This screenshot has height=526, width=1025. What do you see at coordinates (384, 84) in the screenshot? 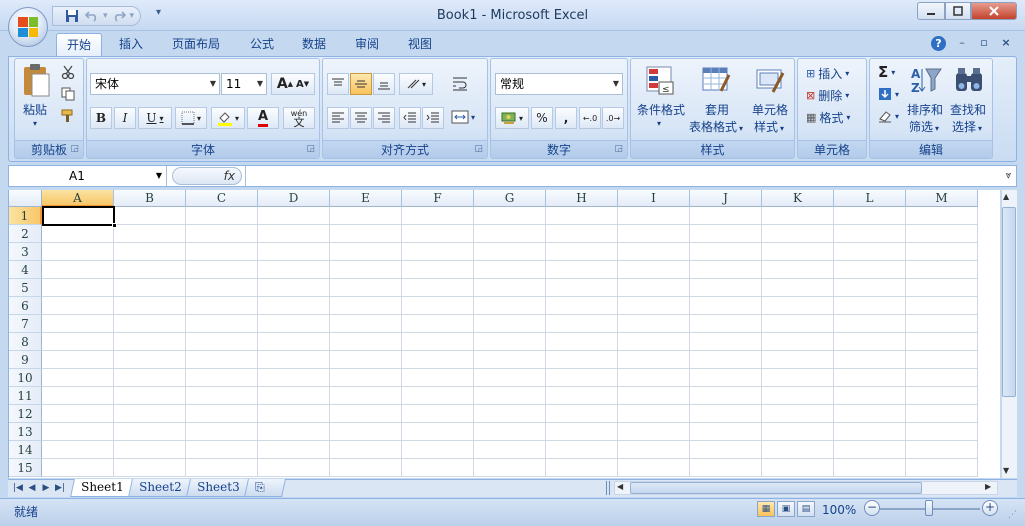
I see `align-bottom-button` at bounding box center [384, 84].